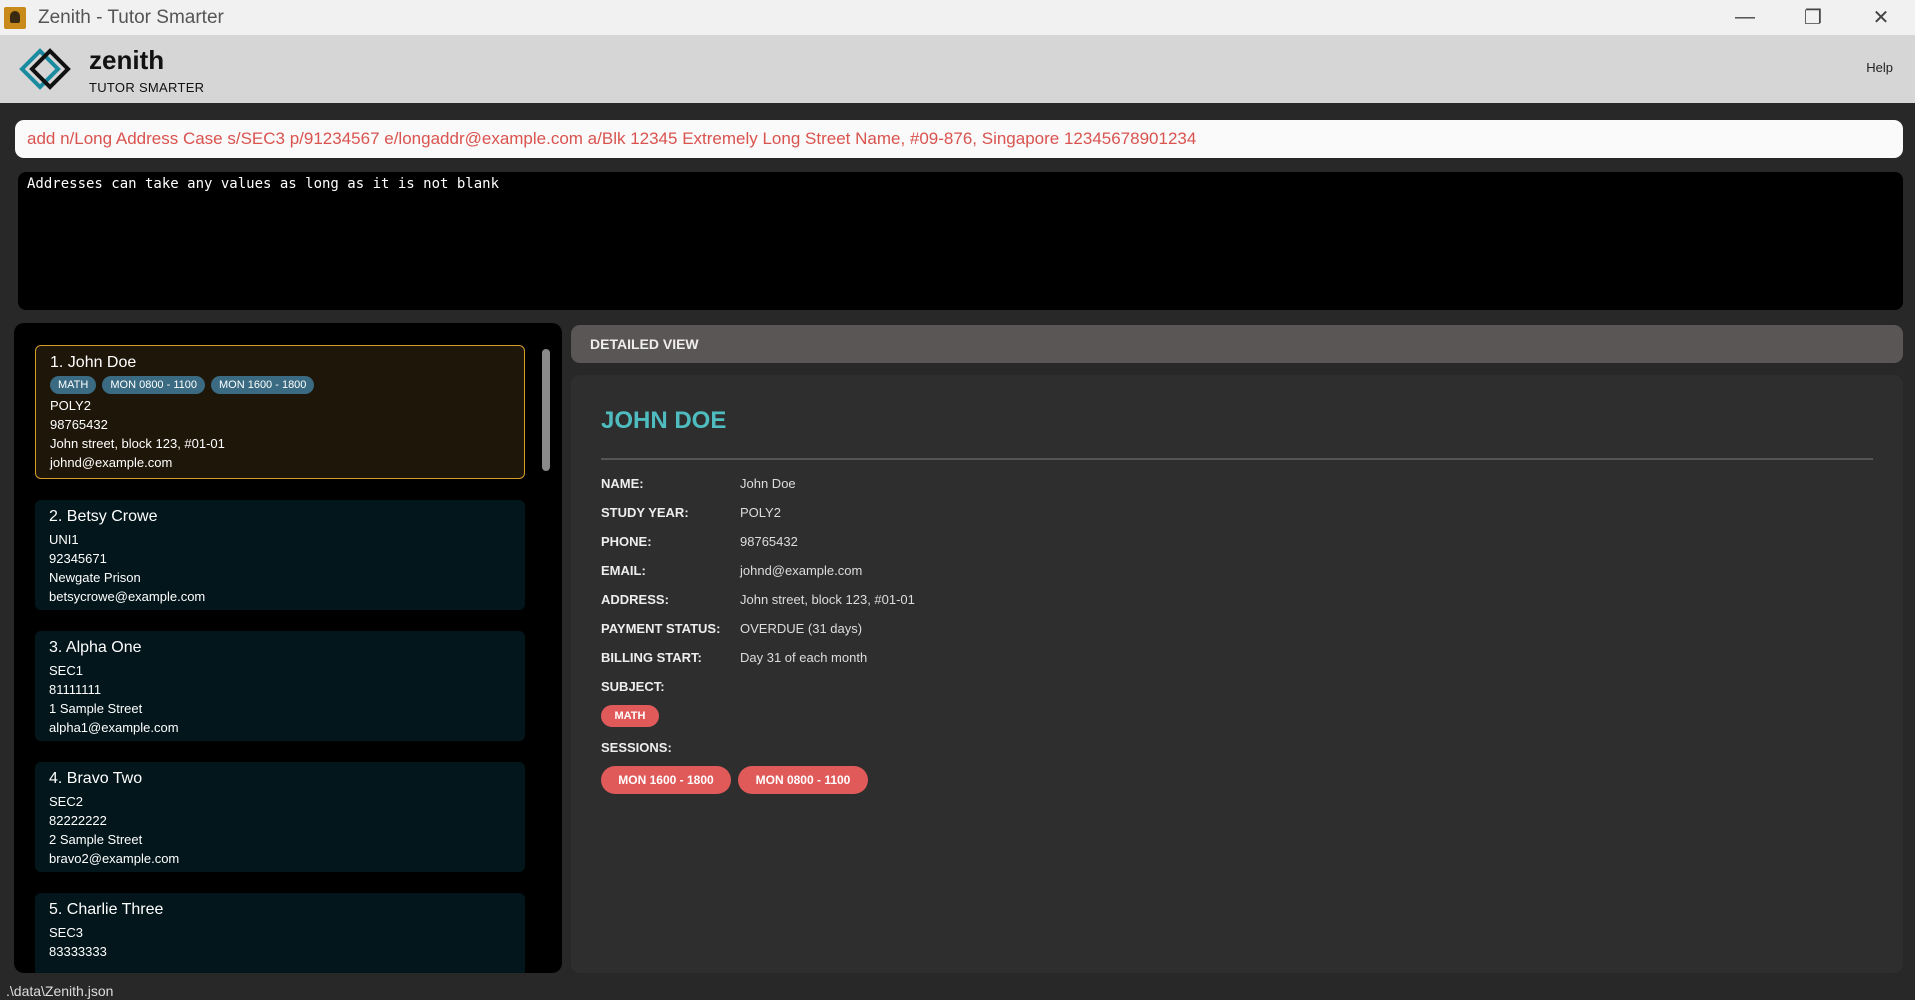  What do you see at coordinates (1745, 17) in the screenshot?
I see `minimize-icon: —` at bounding box center [1745, 17].